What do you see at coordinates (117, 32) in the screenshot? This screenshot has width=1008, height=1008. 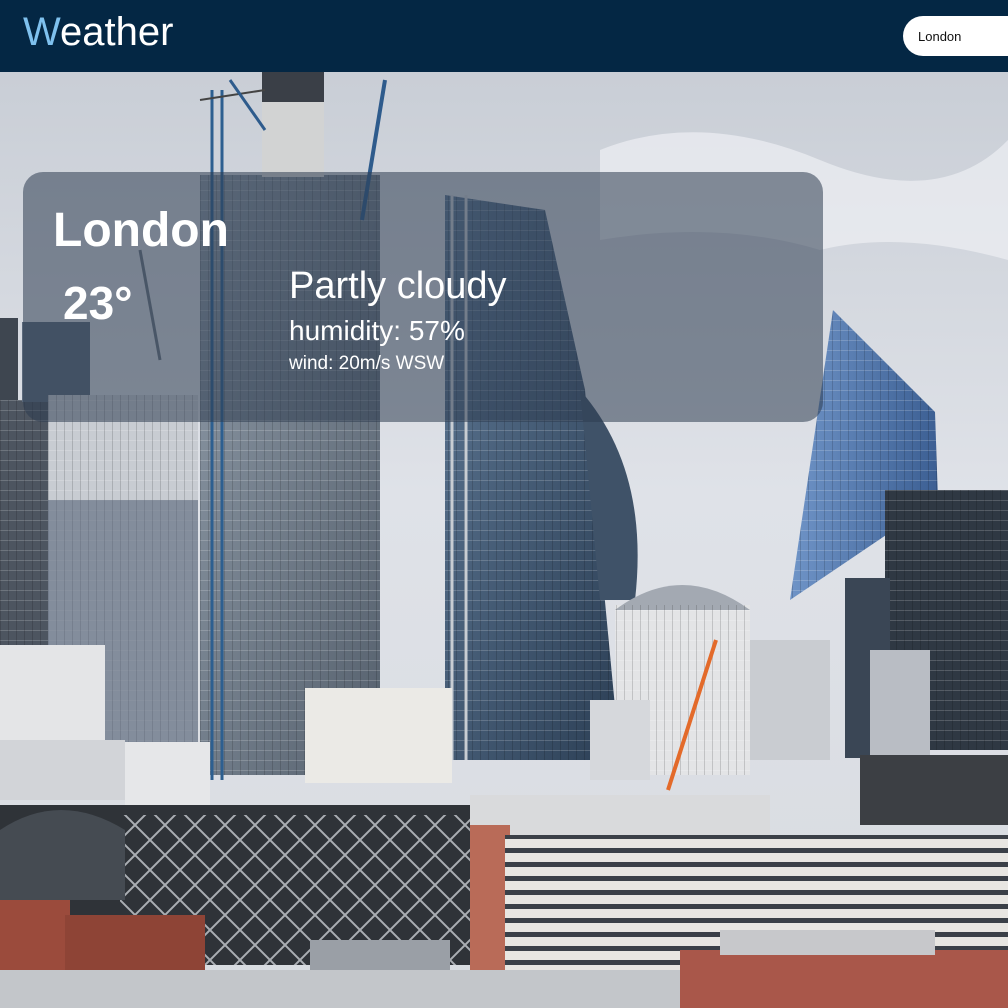 I see `logo-text: eather` at bounding box center [117, 32].